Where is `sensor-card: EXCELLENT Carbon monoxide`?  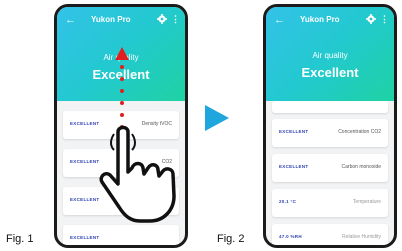
sensor-card: EXCELLENT Carbon monoxide is located at coordinates (330, 168).